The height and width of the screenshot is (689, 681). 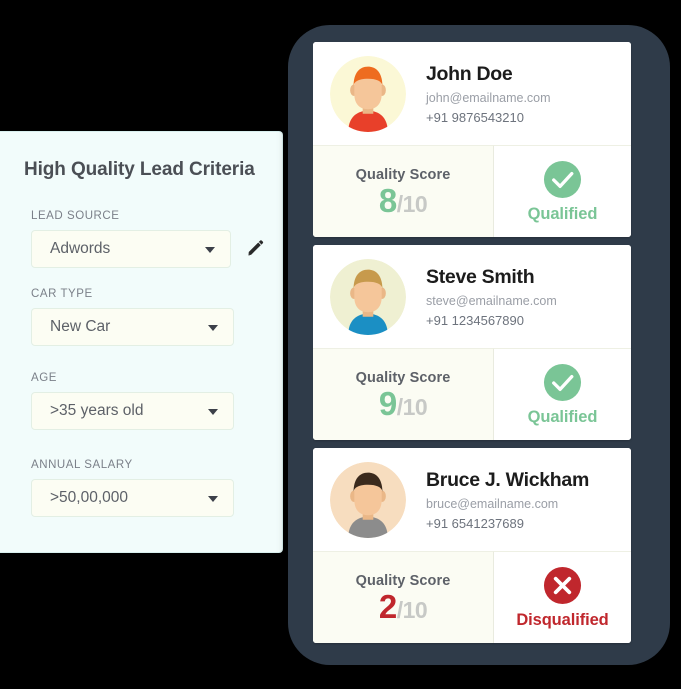 I want to click on avatar-bruce-wickham, so click(x=368, y=499).